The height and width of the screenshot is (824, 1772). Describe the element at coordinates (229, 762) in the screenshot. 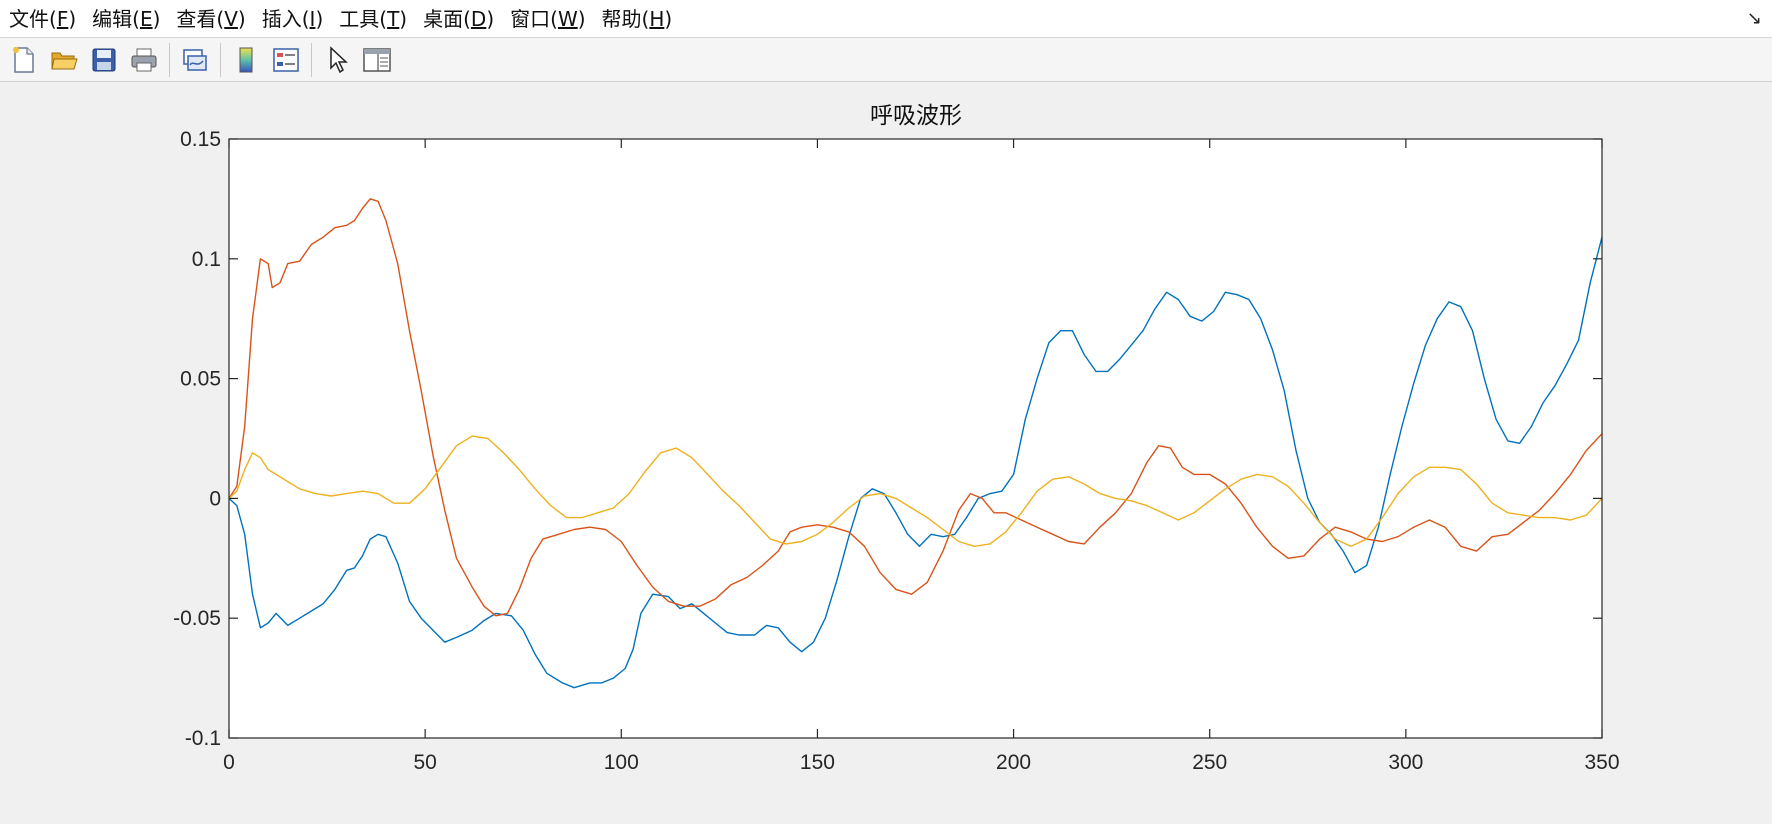

I see `x-tick-label: 0` at that location.